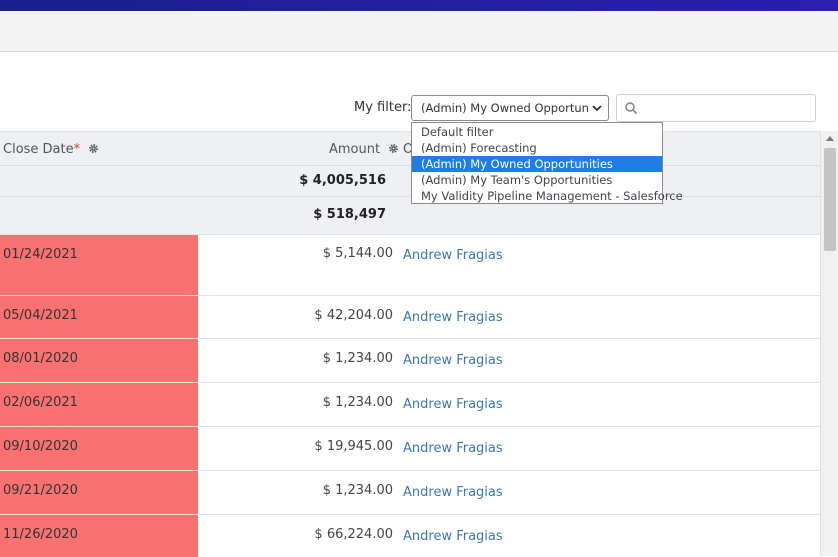  I want to click on table-row: 02/06/2021 $ 1,234.00 Andrew Fragias, so click(410, 404).